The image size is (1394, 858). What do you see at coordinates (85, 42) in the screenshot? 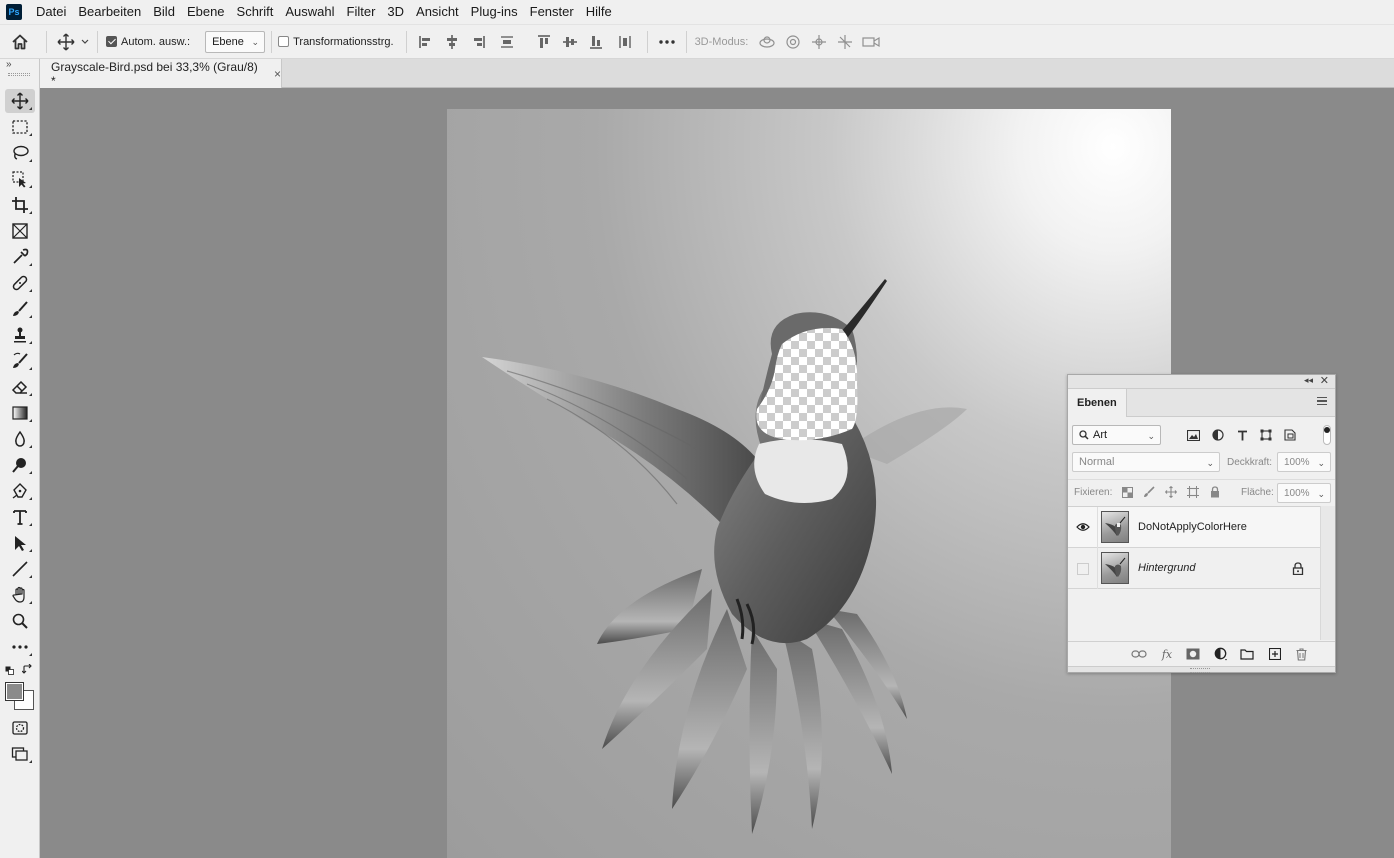
I see `chevron-down-icon` at bounding box center [85, 42].